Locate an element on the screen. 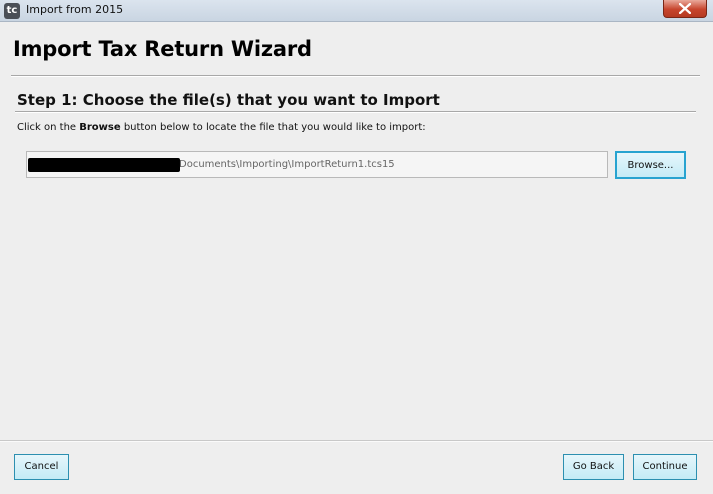  file-path-text: Documents\Importing\ImportReturn1.tcs15 is located at coordinates (287, 164).